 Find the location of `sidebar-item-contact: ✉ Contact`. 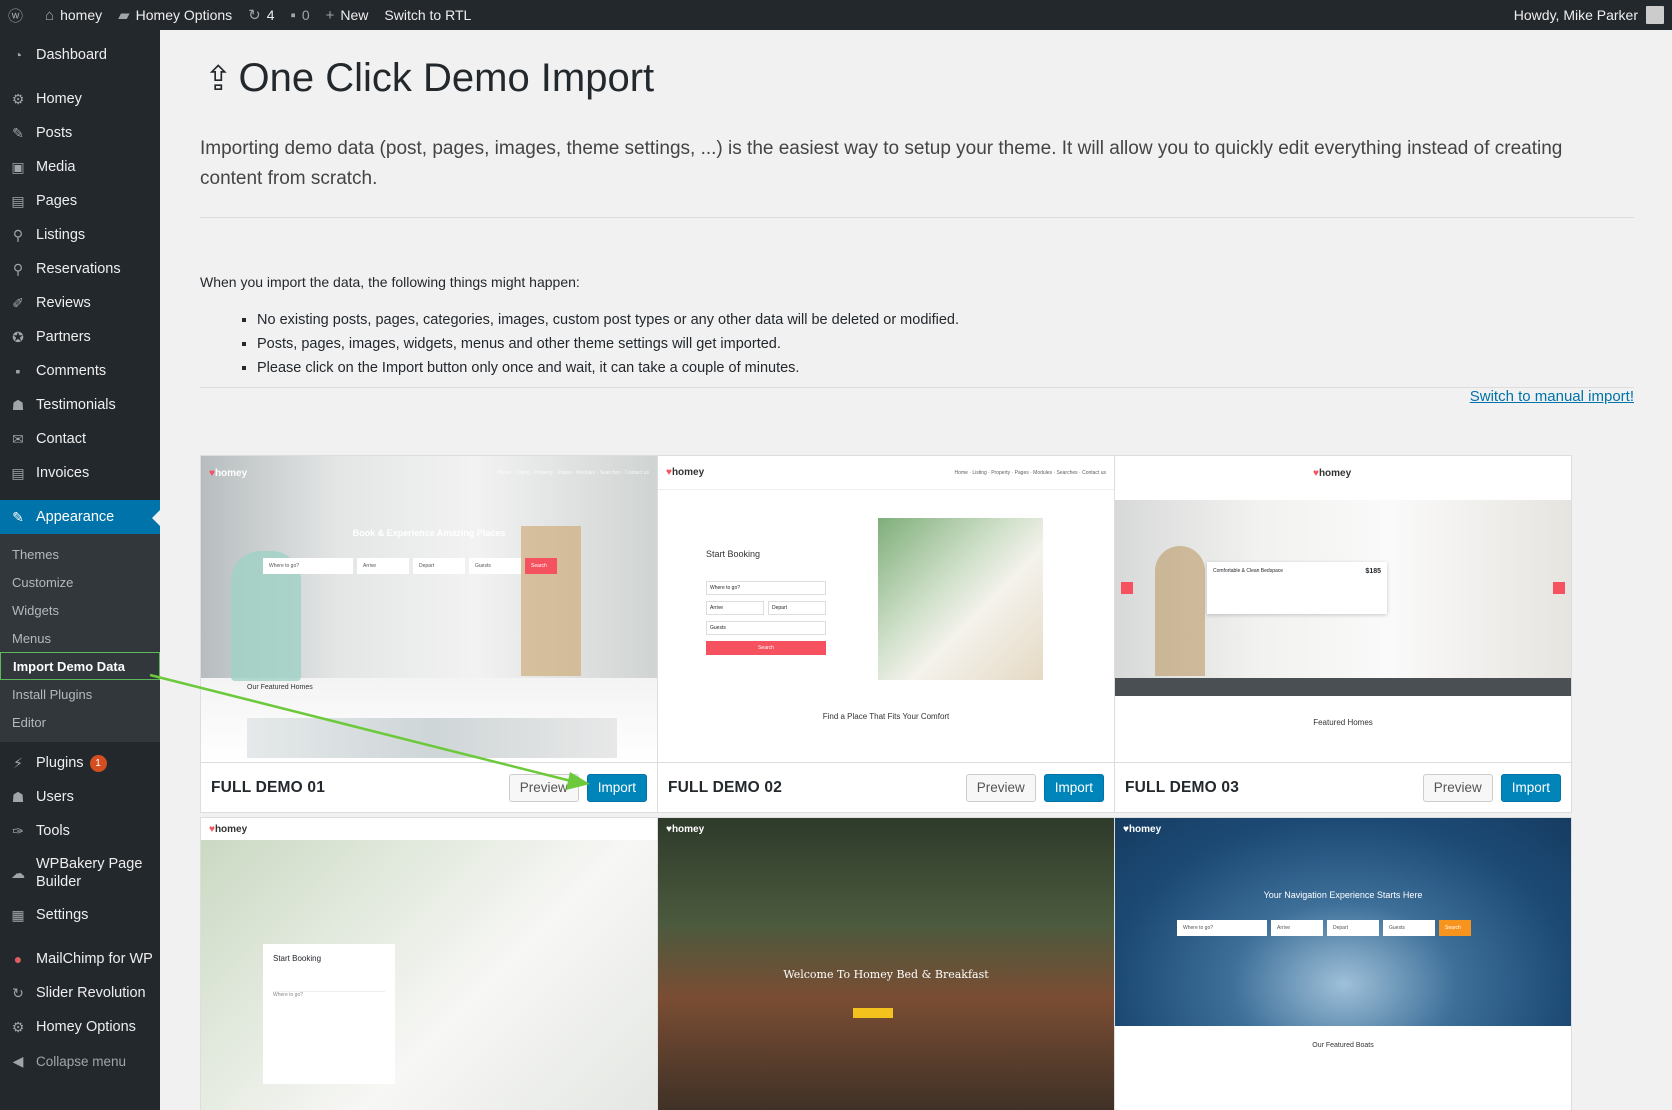

sidebar-item-contact: ✉ Contact is located at coordinates (80, 439).